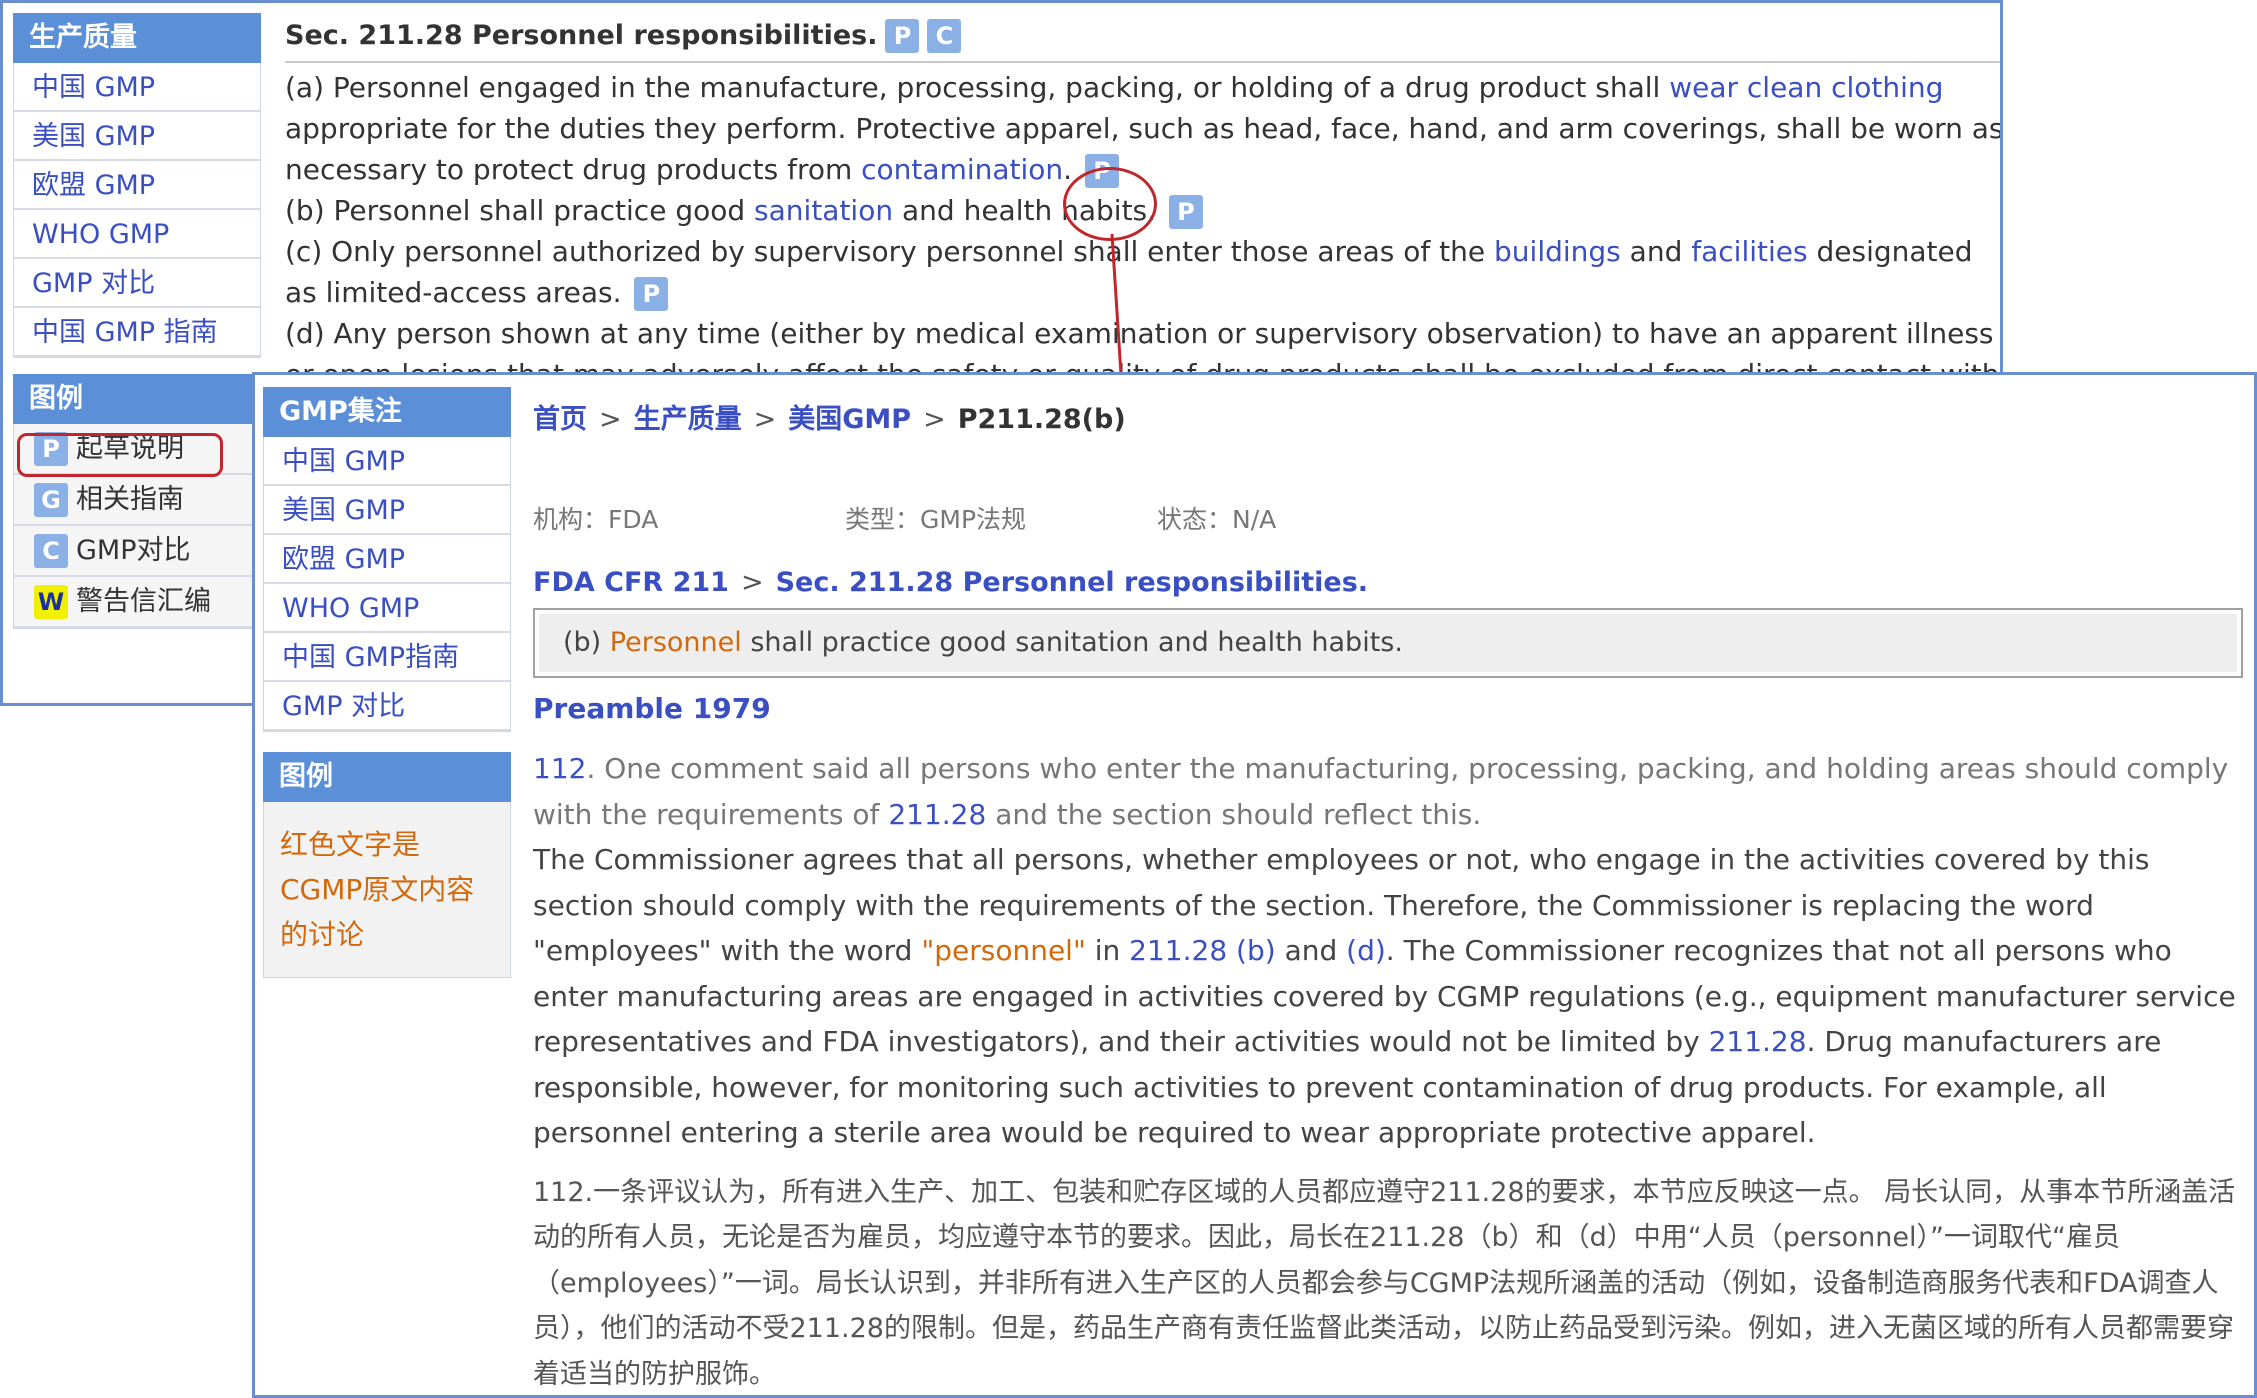 The image size is (2257, 1398). What do you see at coordinates (559, 768) in the screenshot?
I see `comment-number-link: 112` at bounding box center [559, 768].